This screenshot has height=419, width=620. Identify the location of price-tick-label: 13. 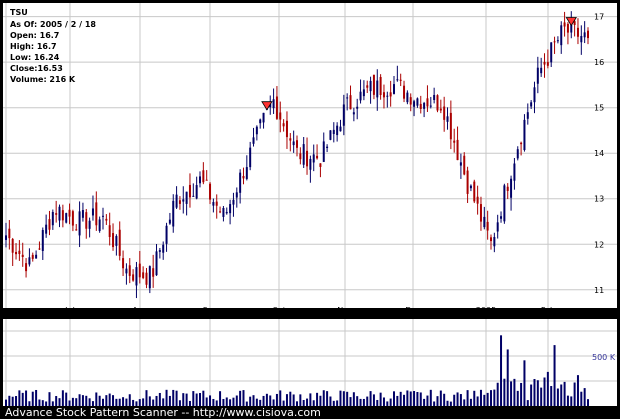
(599, 199).